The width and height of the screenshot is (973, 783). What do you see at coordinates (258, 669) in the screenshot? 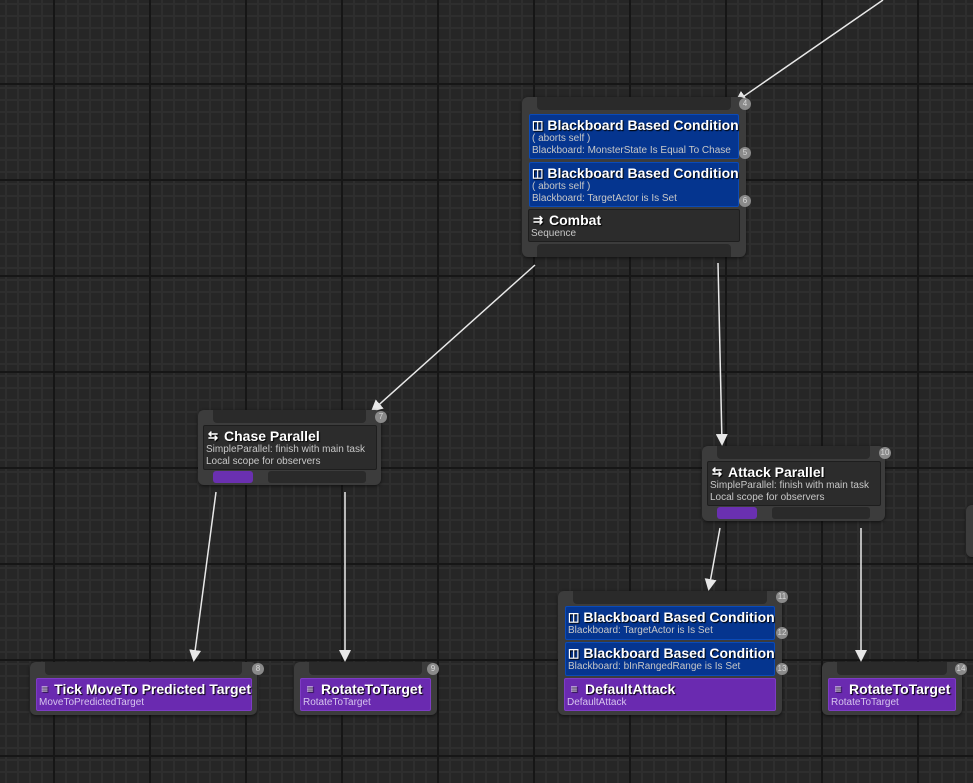
I see `execution-index-badge: 8` at bounding box center [258, 669].